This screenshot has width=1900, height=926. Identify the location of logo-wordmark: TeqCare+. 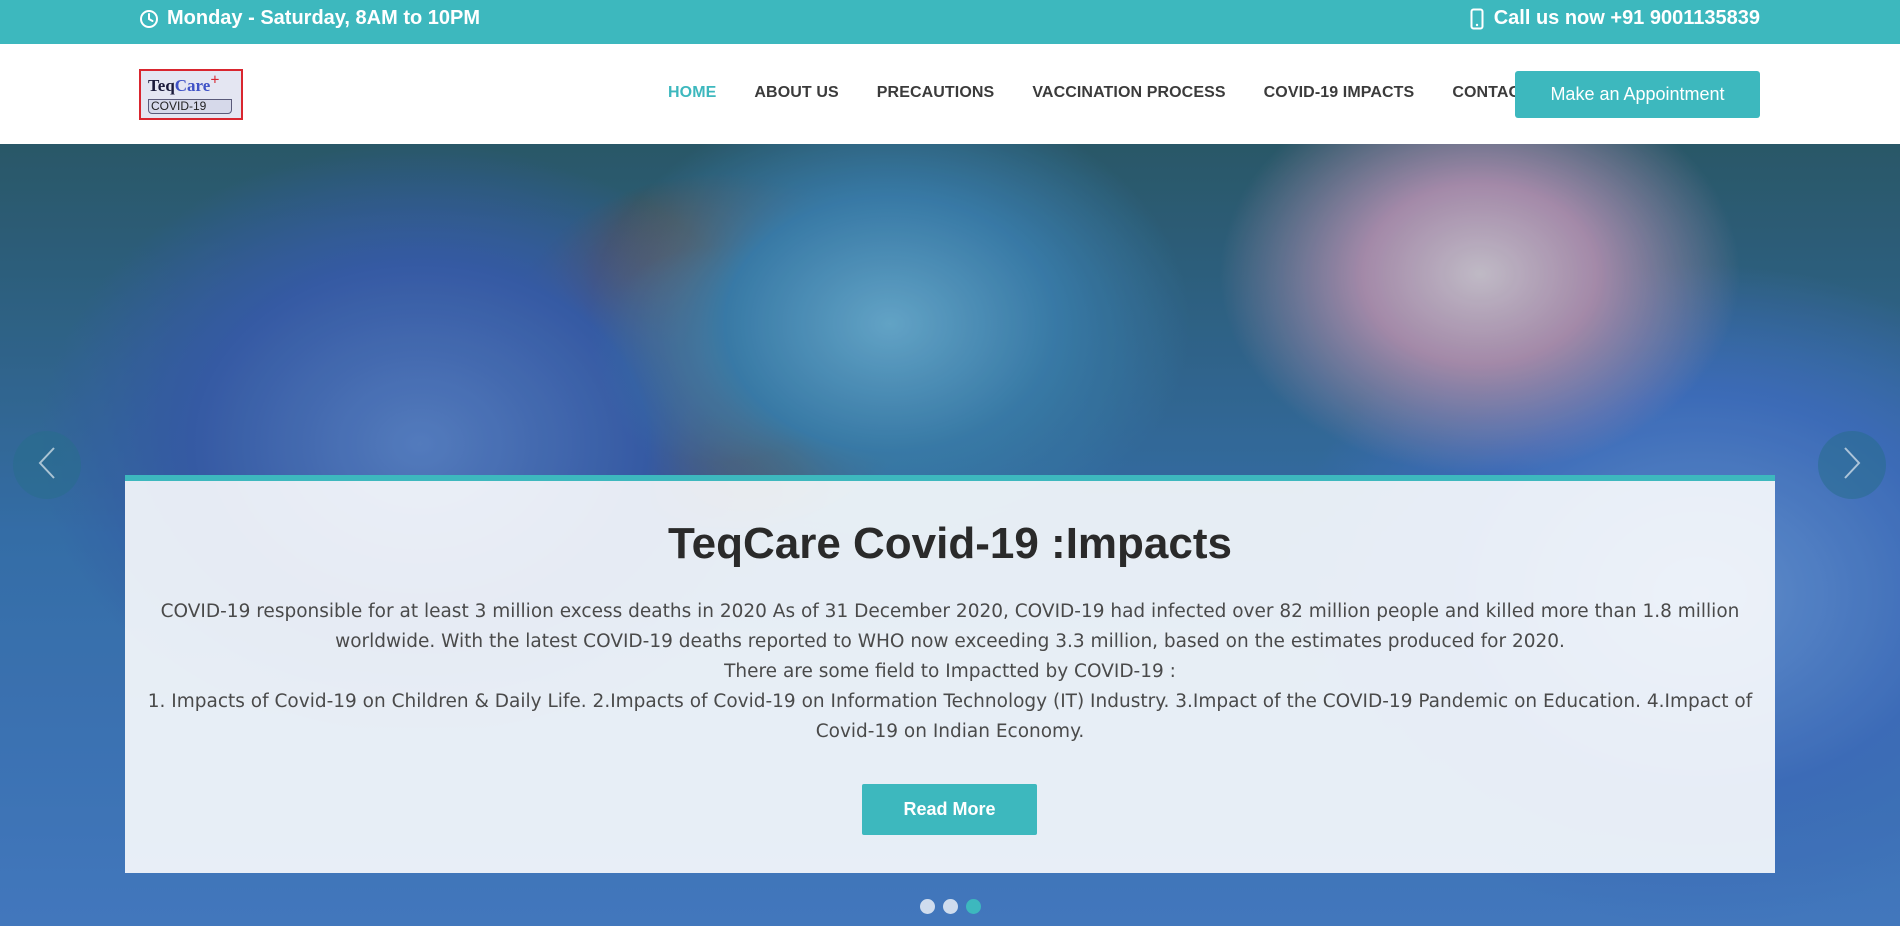
(184, 83).